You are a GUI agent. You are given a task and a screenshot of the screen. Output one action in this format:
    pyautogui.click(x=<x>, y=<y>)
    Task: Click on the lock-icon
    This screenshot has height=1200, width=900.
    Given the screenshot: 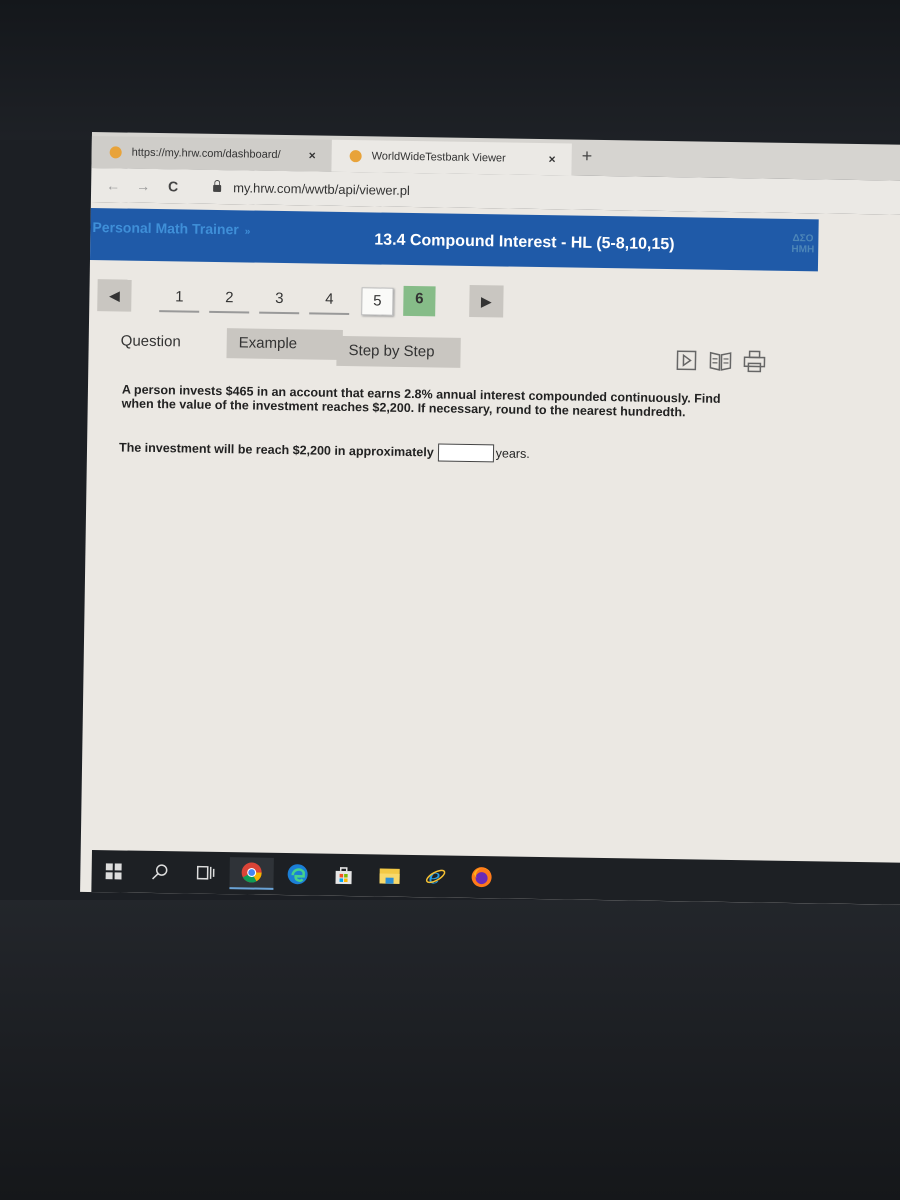 What is the action you would take?
    pyautogui.click(x=217, y=188)
    